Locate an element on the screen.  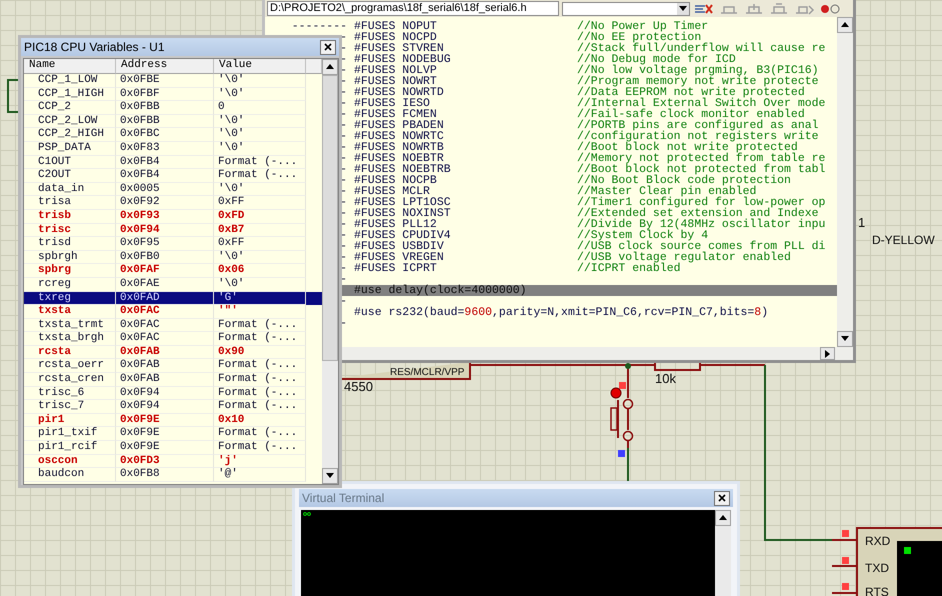
table-cell: 0x0FAF is located at coordinates (165, 271).